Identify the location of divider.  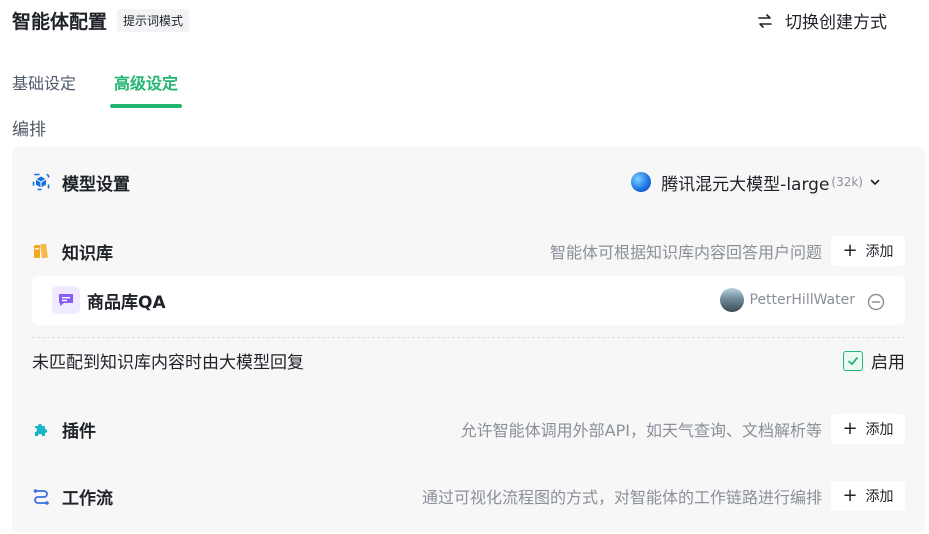
(468, 337).